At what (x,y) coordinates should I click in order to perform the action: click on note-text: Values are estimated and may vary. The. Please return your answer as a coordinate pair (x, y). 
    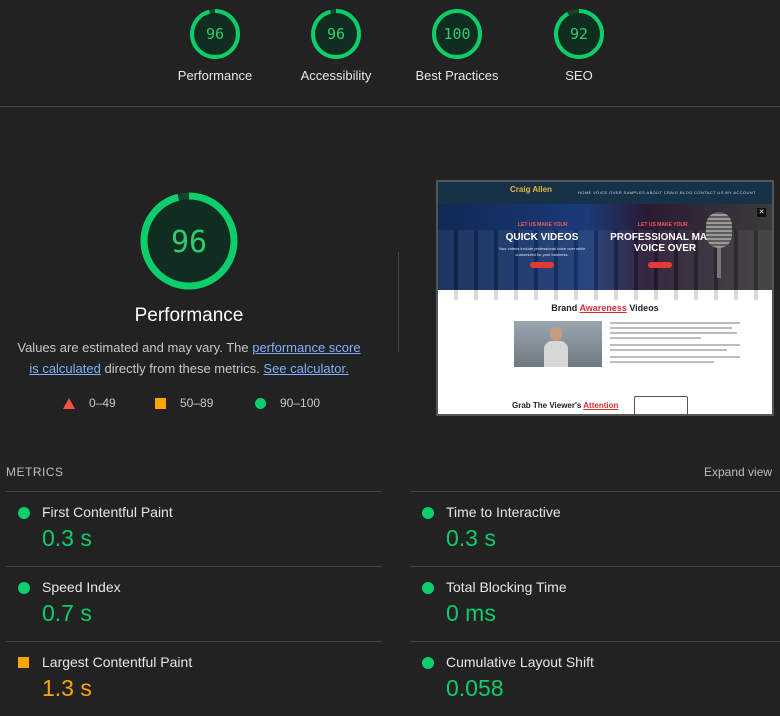
    Looking at the image, I should click on (135, 347).